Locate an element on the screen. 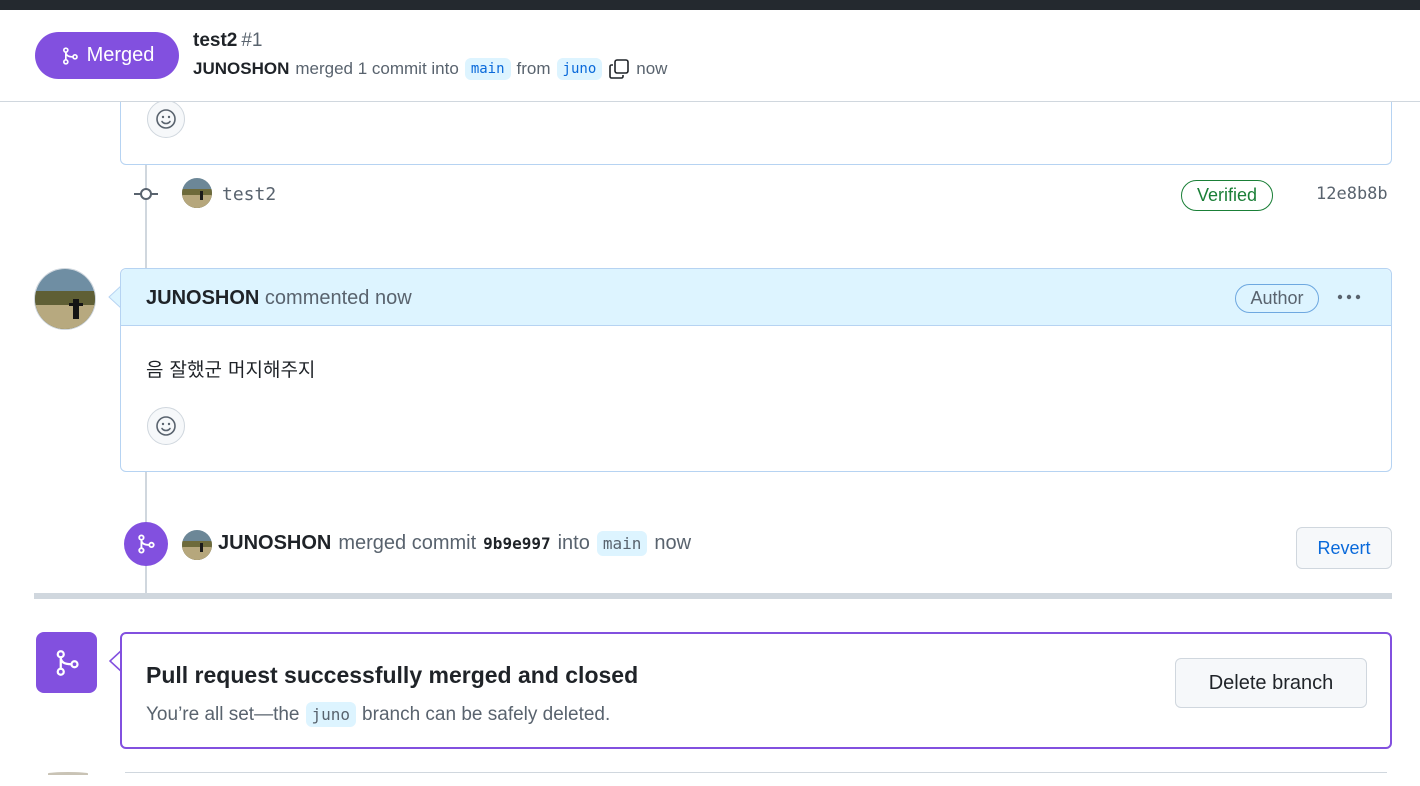  pr-from-text: from is located at coordinates (533, 68).